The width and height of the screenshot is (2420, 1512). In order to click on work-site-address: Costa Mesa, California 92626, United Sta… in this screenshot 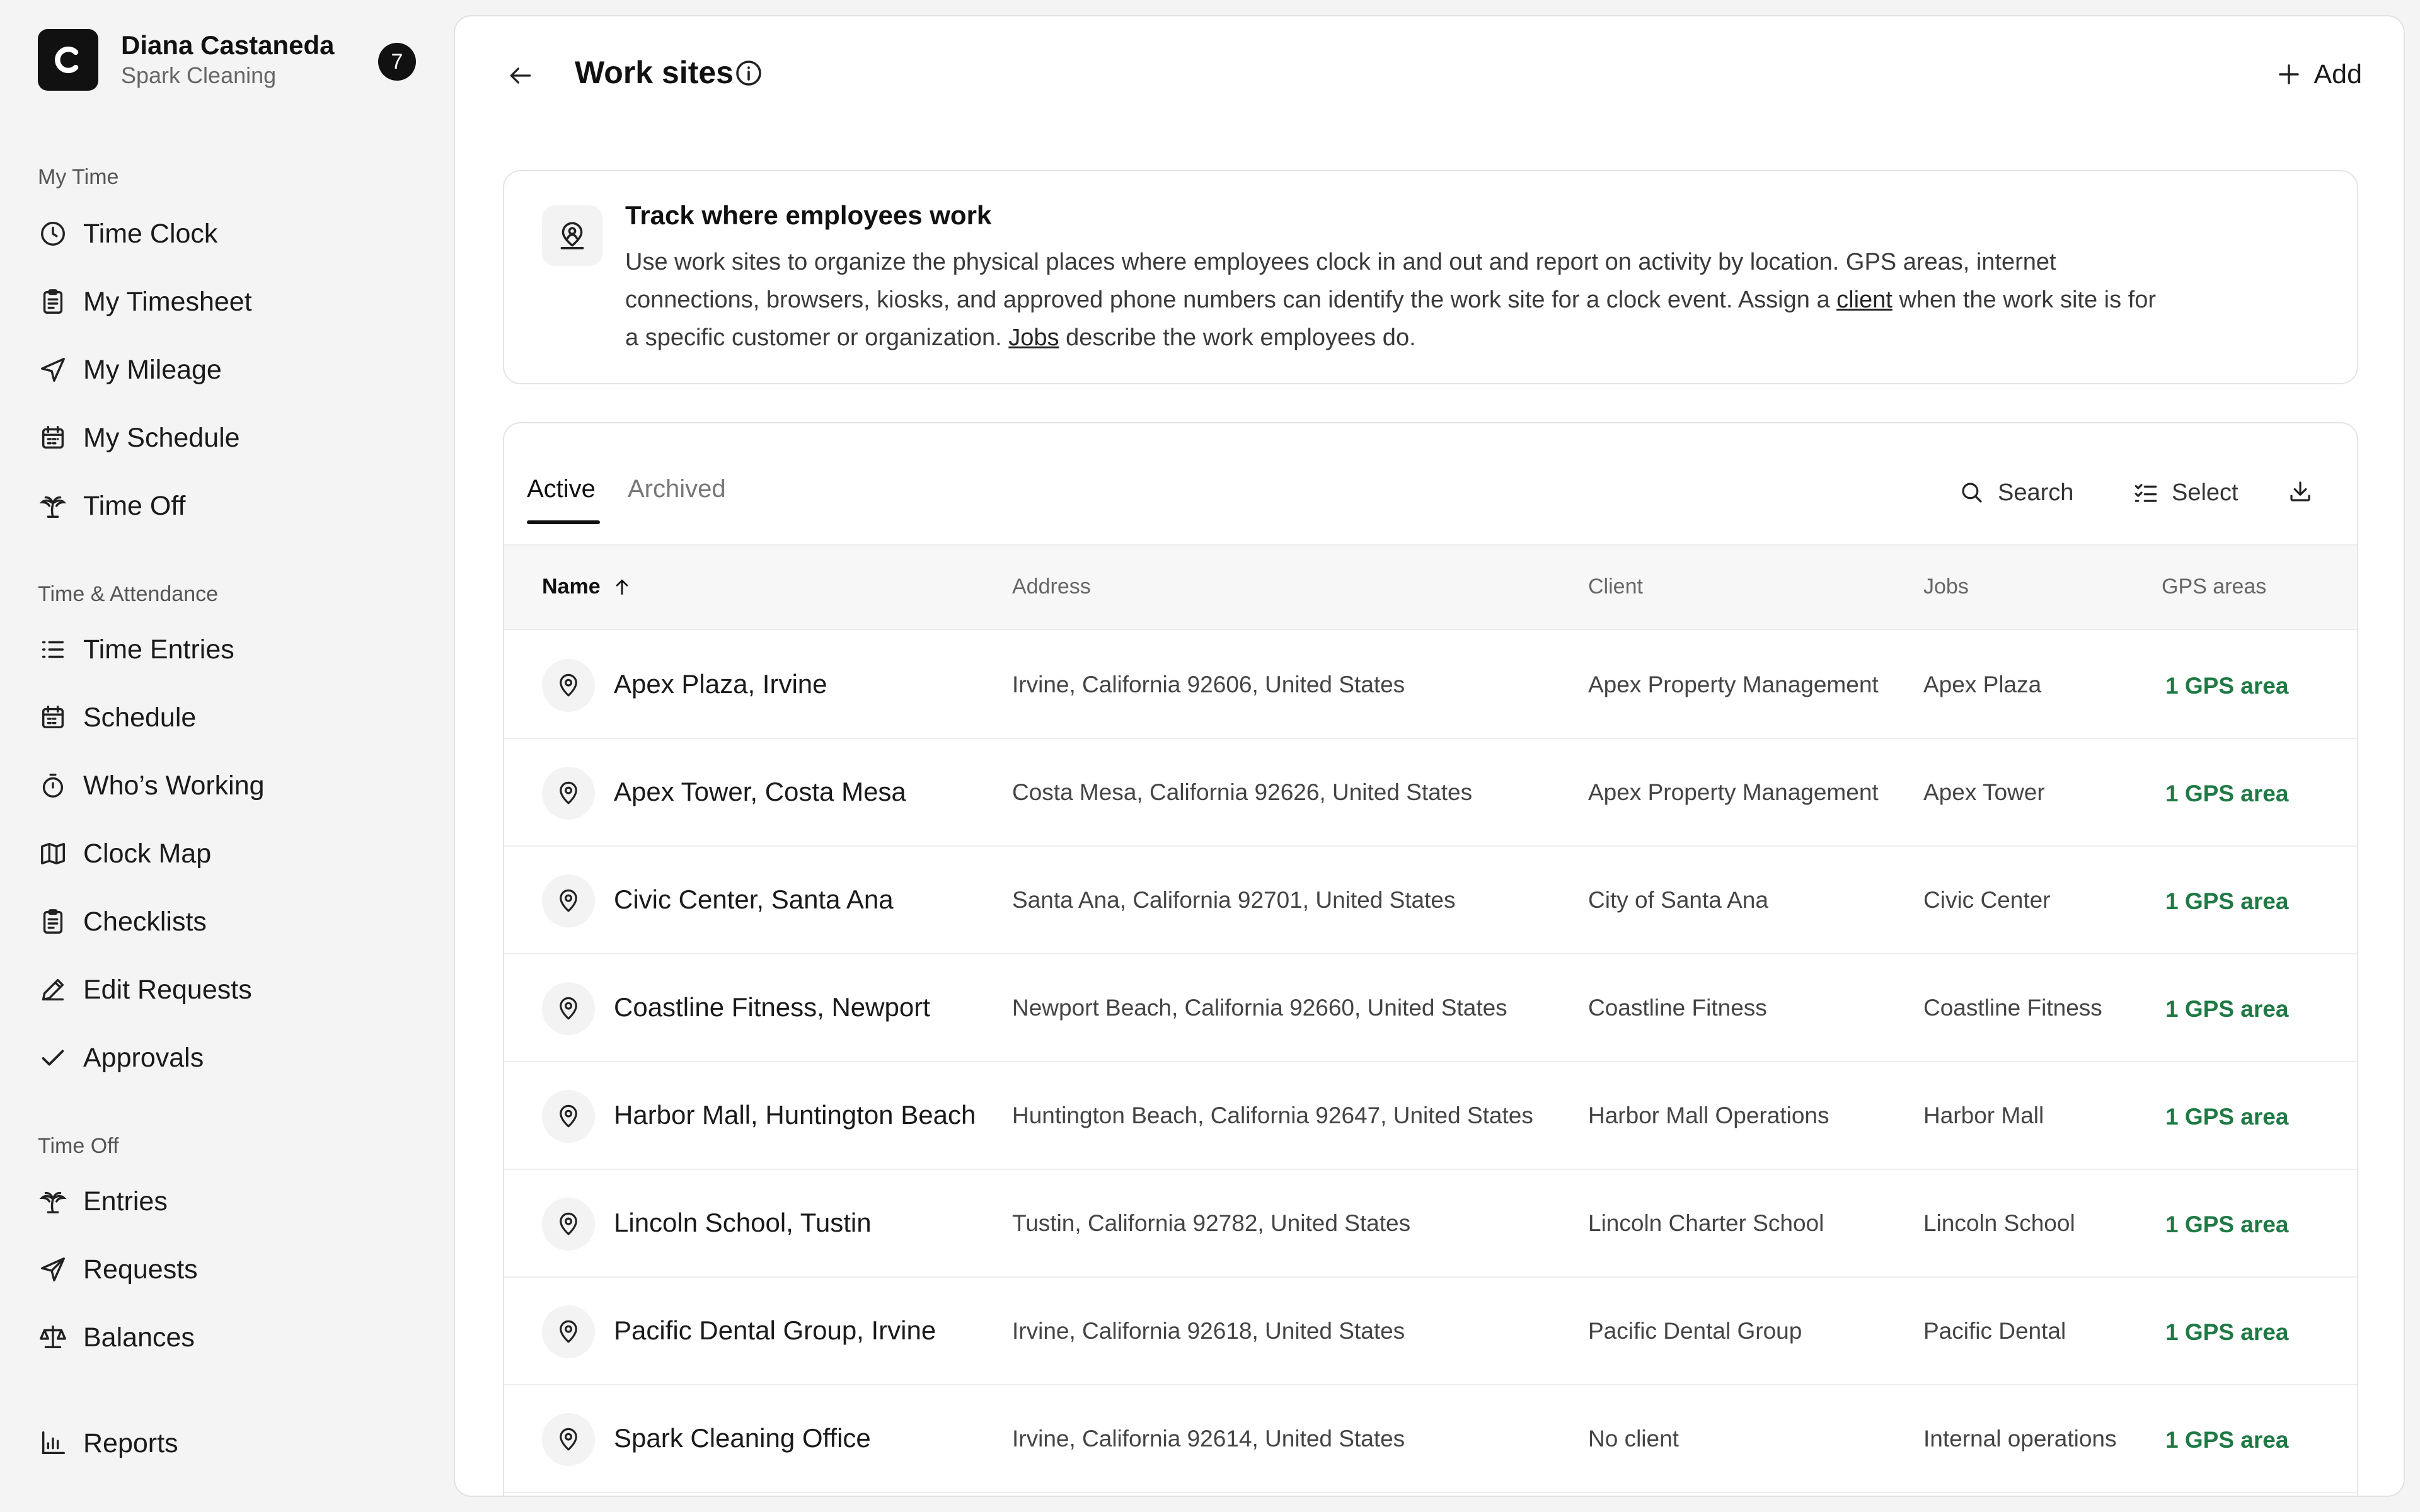, I will do `click(1242, 792)`.